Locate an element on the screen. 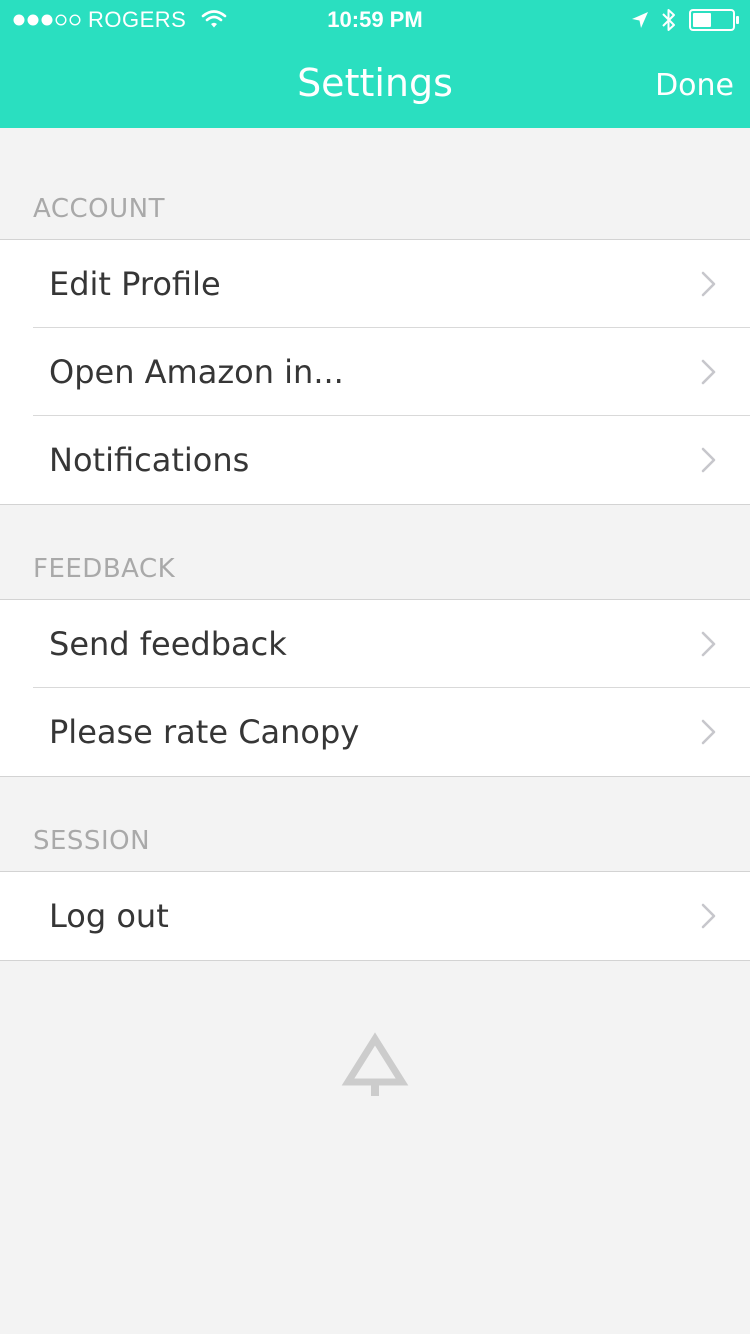  row-label: Send feedback is located at coordinates (168, 644).